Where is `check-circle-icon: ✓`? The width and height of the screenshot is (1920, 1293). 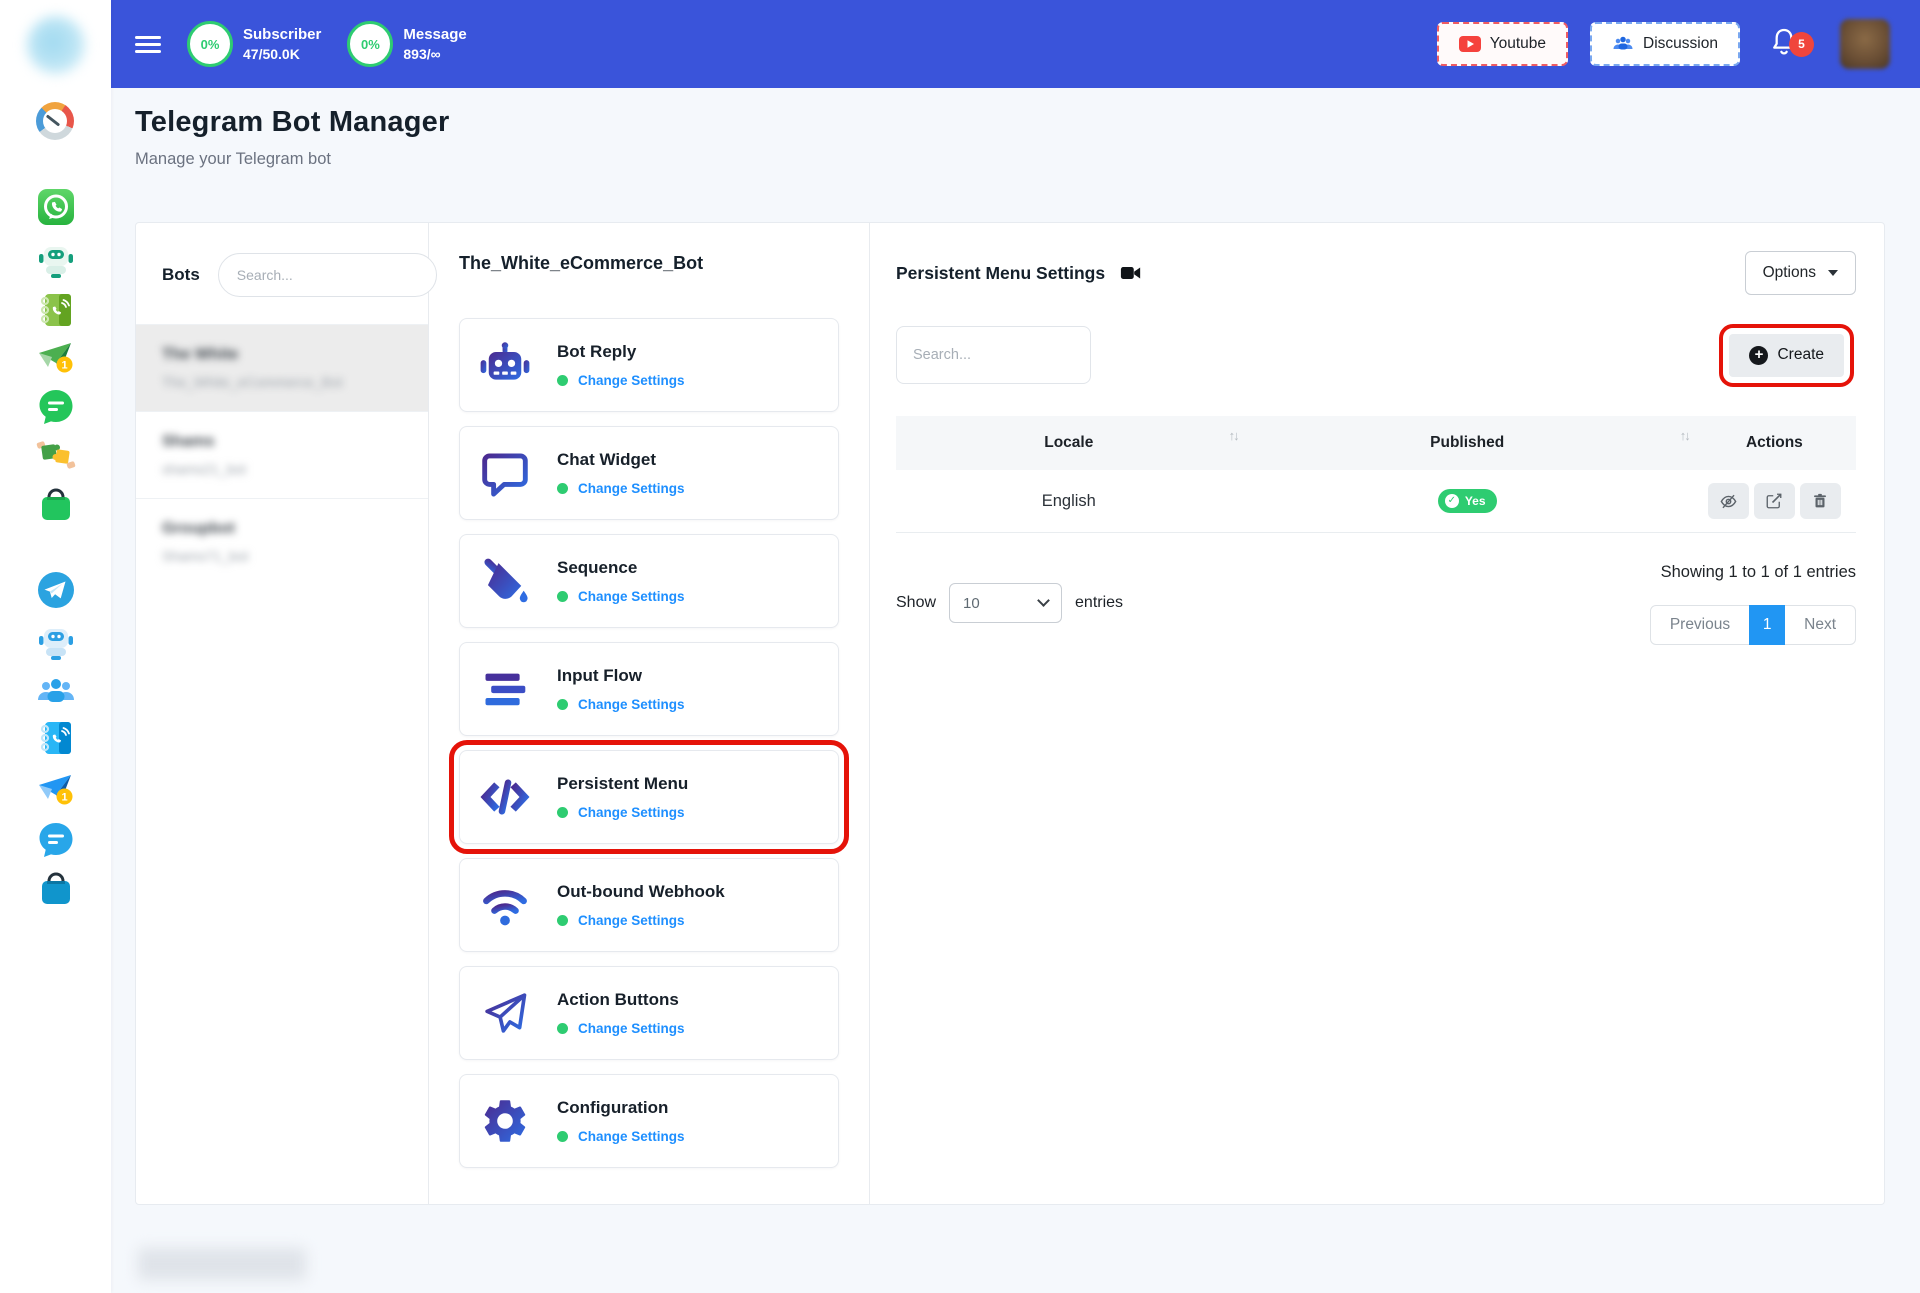
check-circle-icon: ✓ is located at coordinates (1451, 501).